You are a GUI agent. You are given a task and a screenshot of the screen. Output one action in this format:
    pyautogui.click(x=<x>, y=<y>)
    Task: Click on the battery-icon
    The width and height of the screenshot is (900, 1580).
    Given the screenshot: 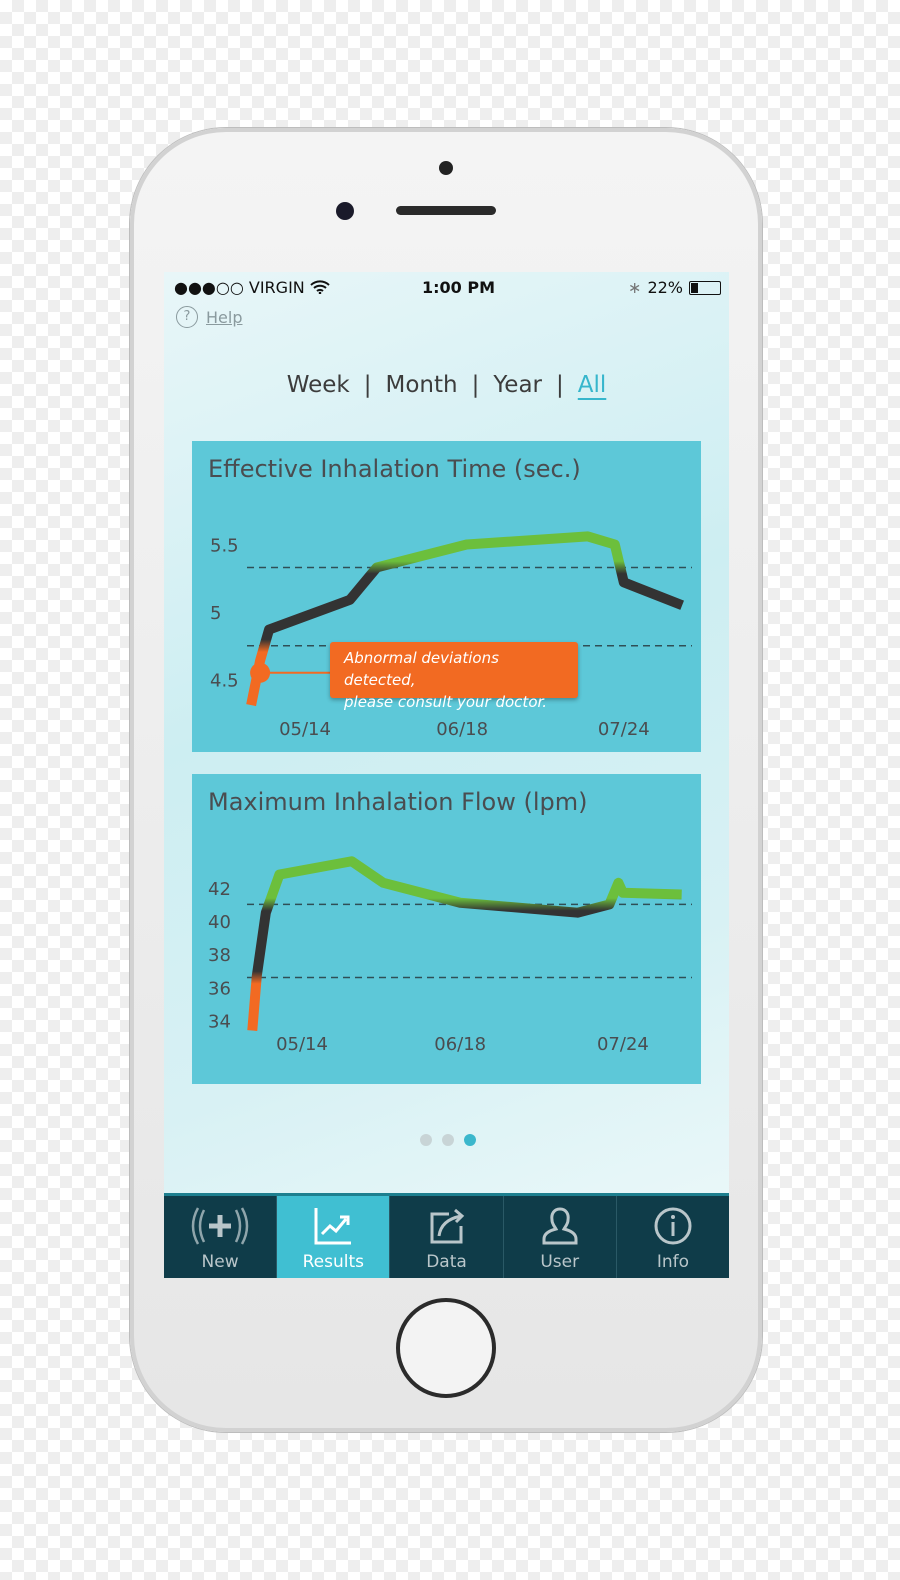 What is the action you would take?
    pyautogui.click(x=705, y=287)
    